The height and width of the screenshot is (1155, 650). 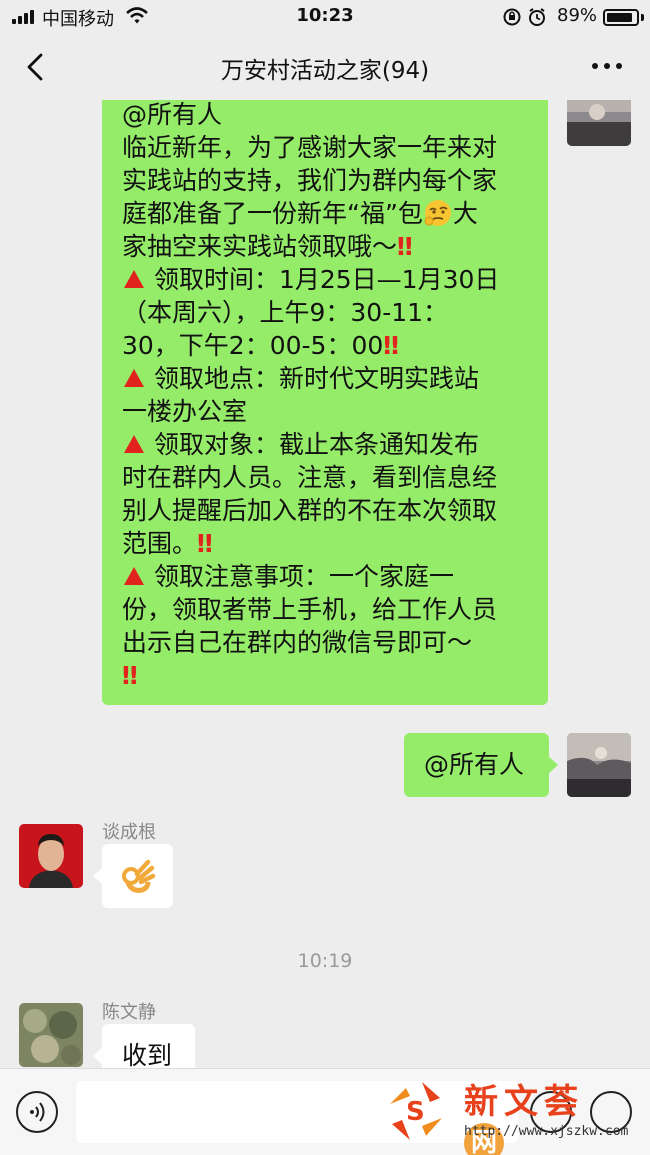 What do you see at coordinates (260, 246) in the screenshot?
I see `notice-text: 家抽空来实践站领取哦～` at bounding box center [260, 246].